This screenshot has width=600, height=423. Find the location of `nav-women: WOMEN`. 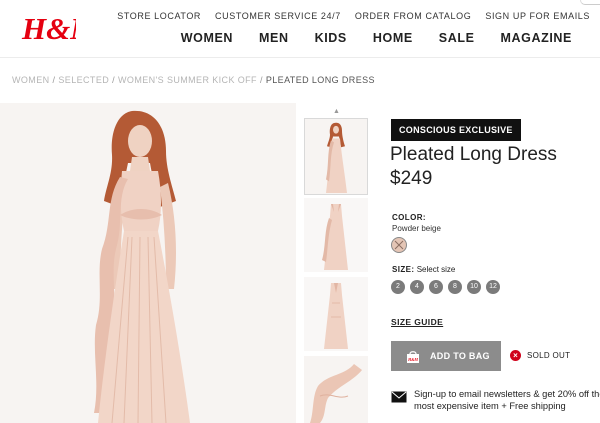

nav-women: WOMEN is located at coordinates (207, 38).